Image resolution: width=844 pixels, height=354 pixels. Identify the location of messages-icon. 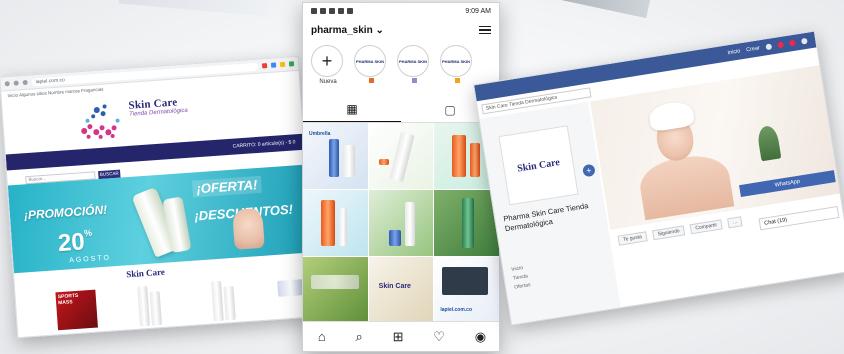
(781, 45).